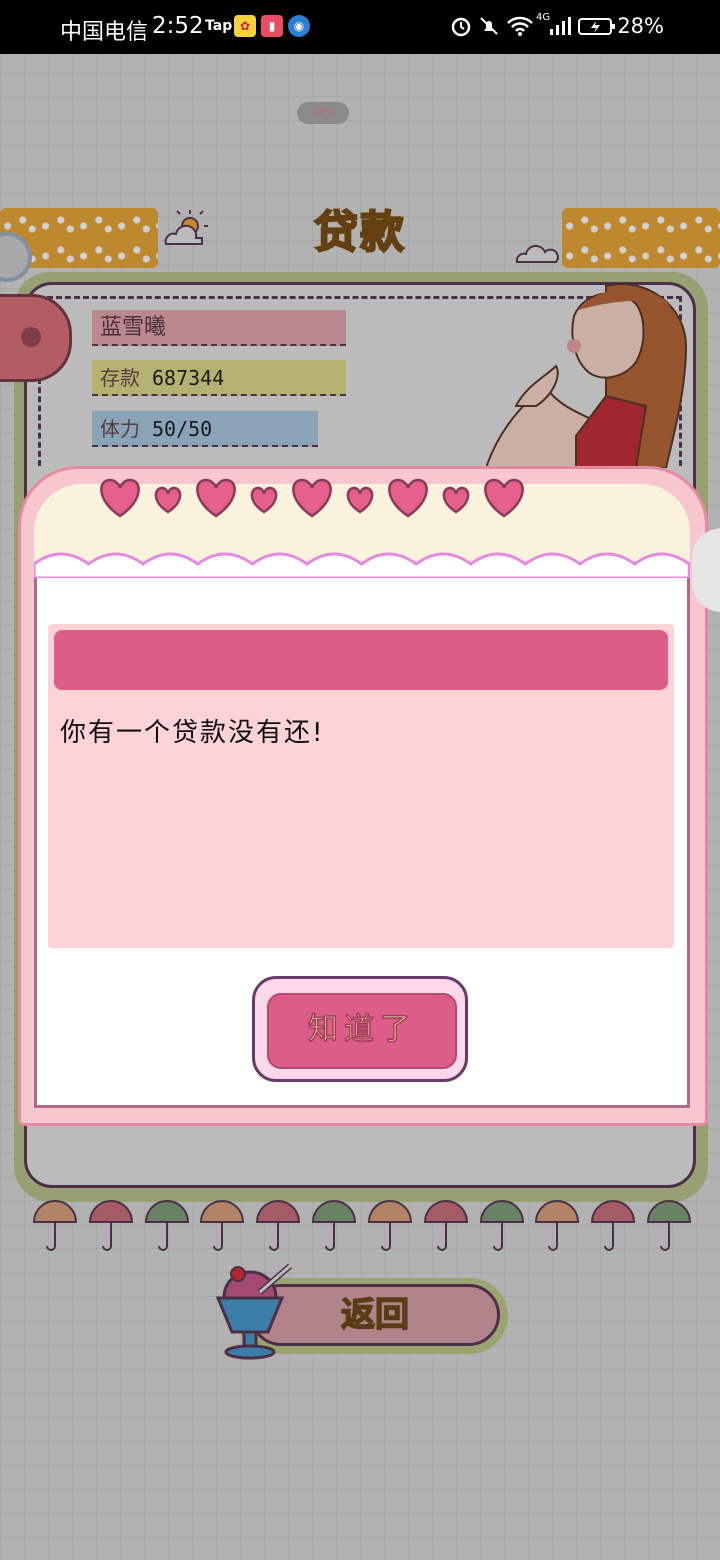 The height and width of the screenshot is (1560, 720). I want to click on mute-icon, so click(489, 26).